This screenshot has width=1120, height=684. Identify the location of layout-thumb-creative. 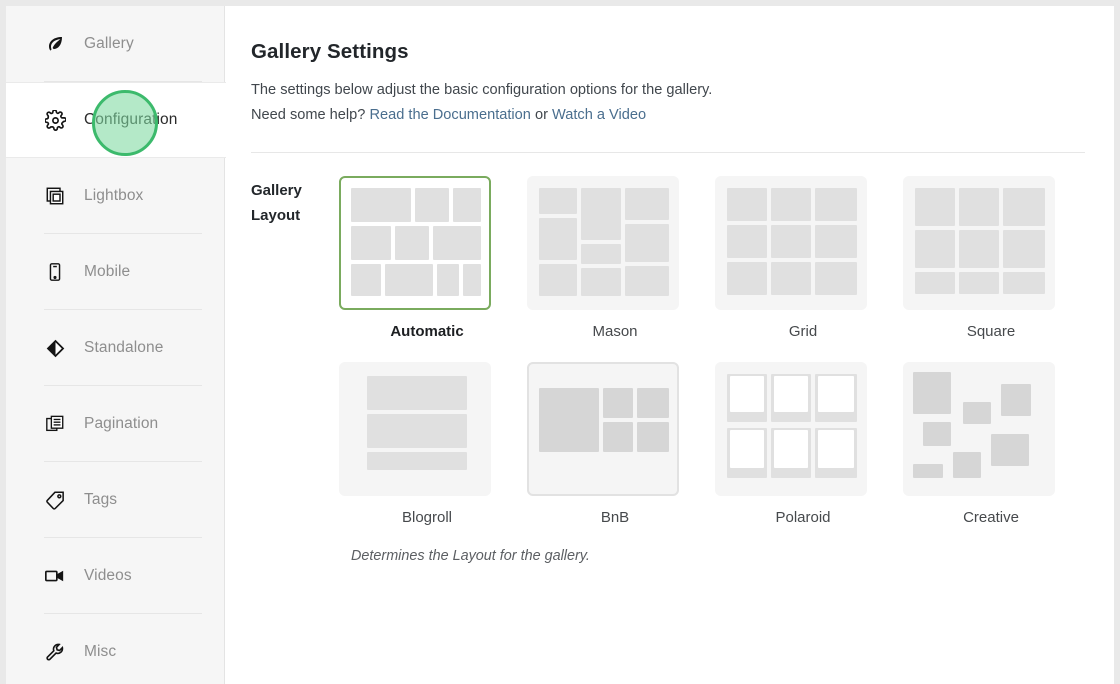
(979, 429).